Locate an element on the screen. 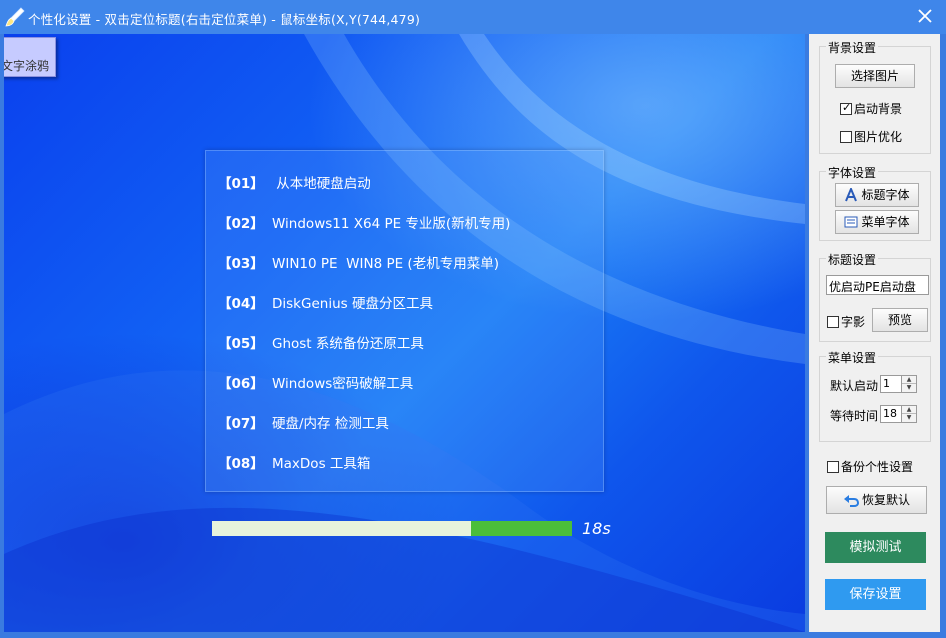 The height and width of the screenshot is (638, 946). font-settings-group: 字体设置 标题字体 菜单字体 is located at coordinates (875, 202).